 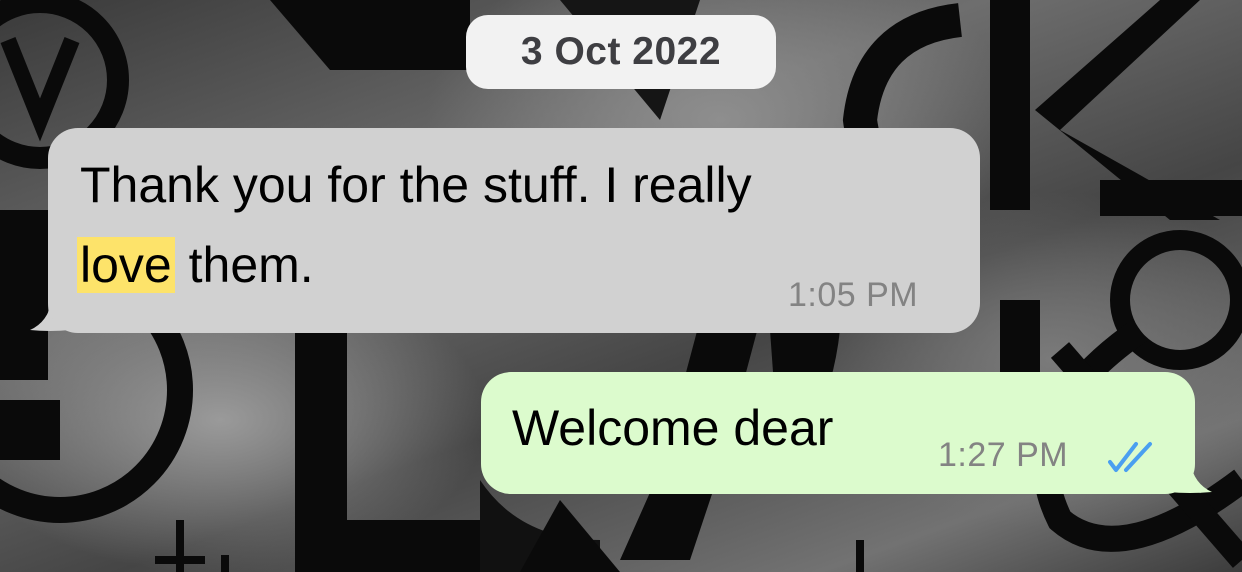 I want to click on search-highlight: love, so click(x=126, y=265).